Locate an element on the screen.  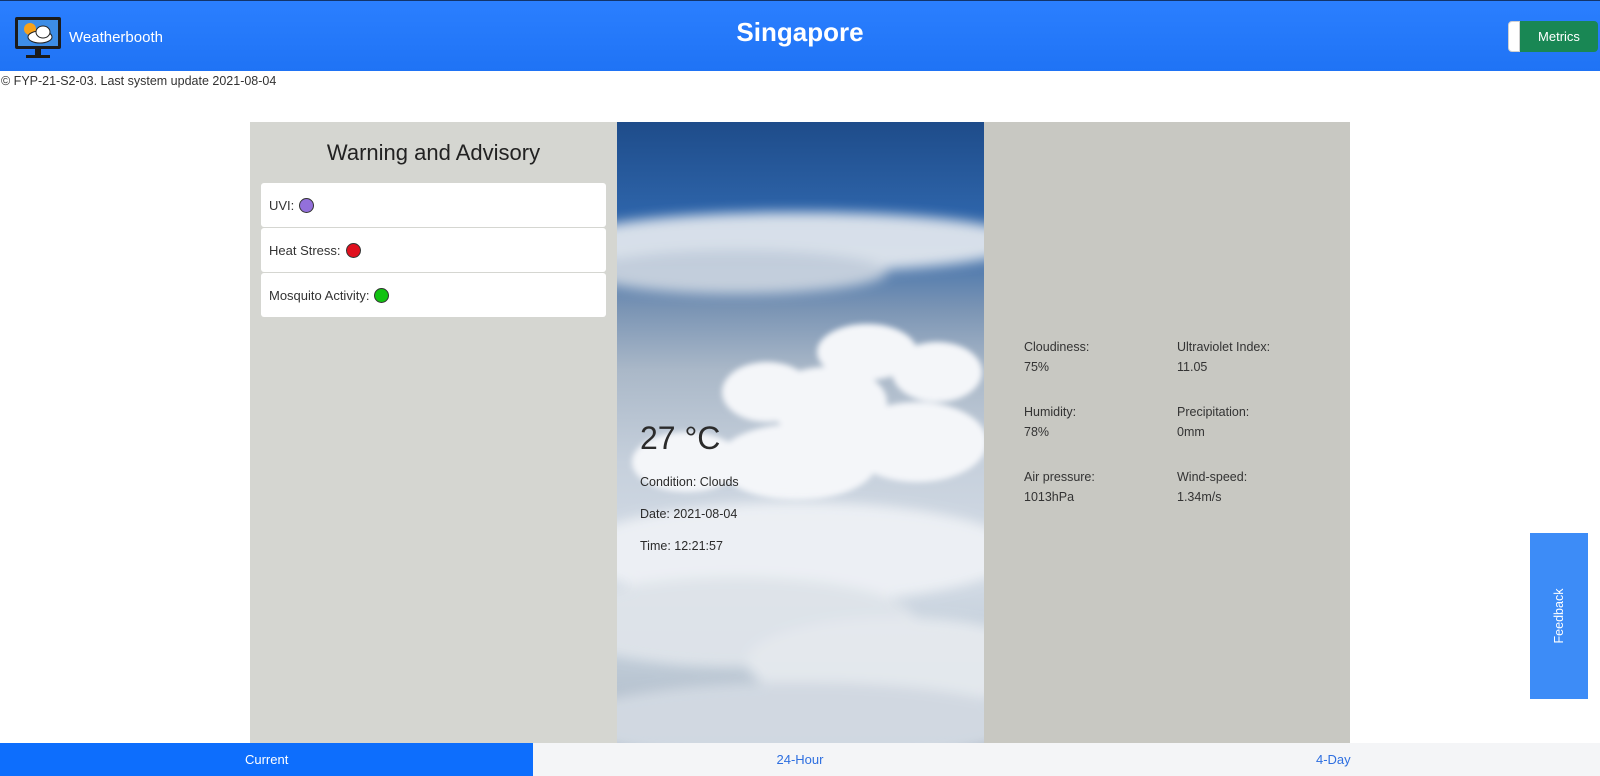
metric-value: 75% is located at coordinates (1037, 367).